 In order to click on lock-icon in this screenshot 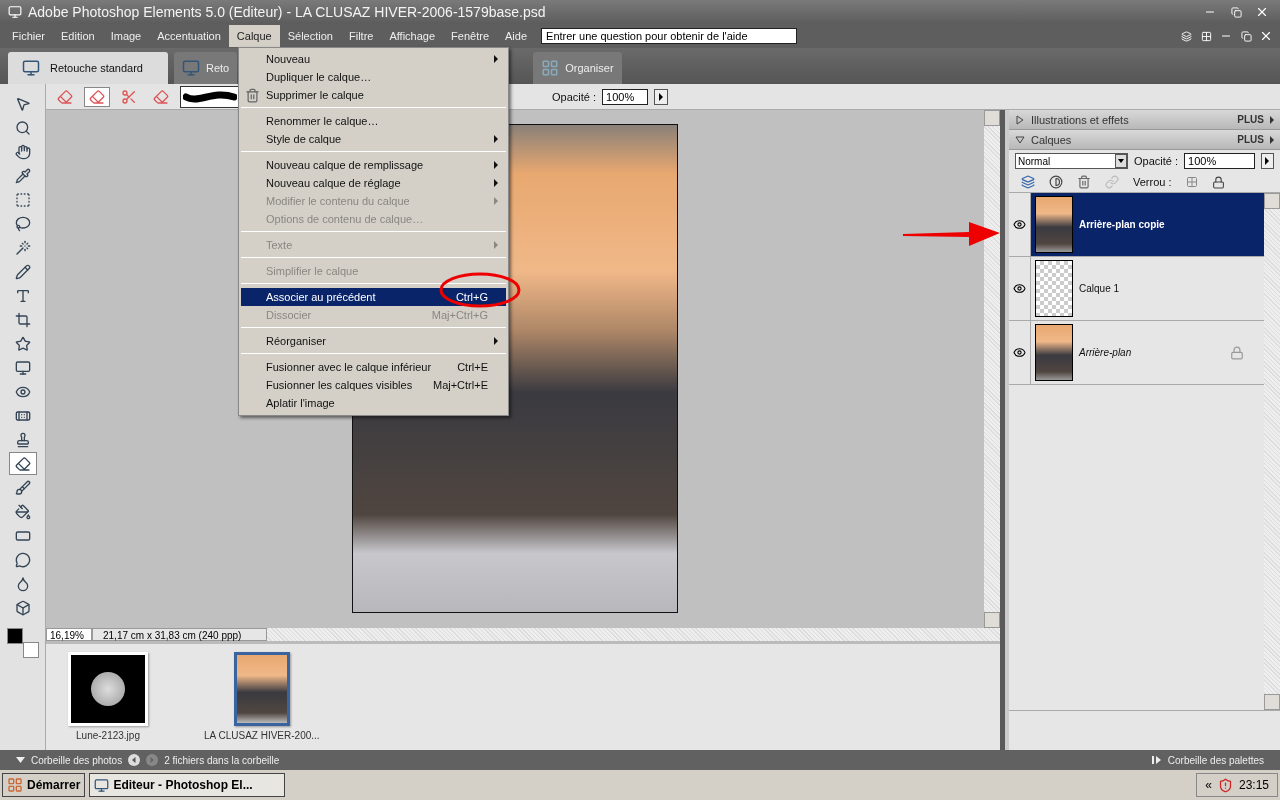, I will do `click(1218, 182)`.